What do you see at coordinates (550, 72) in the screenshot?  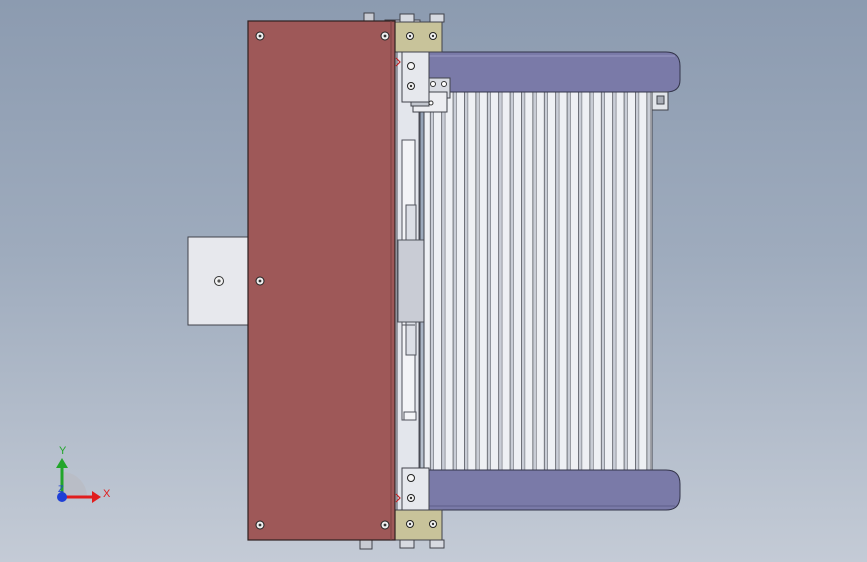 I see `top-rail` at bounding box center [550, 72].